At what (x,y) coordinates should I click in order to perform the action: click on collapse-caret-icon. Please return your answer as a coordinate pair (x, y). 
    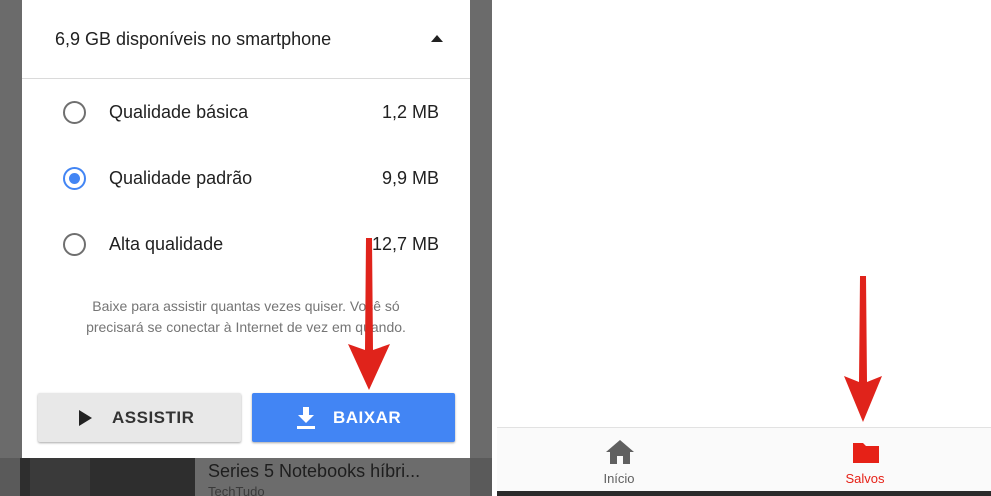
    Looking at the image, I should click on (437, 38).